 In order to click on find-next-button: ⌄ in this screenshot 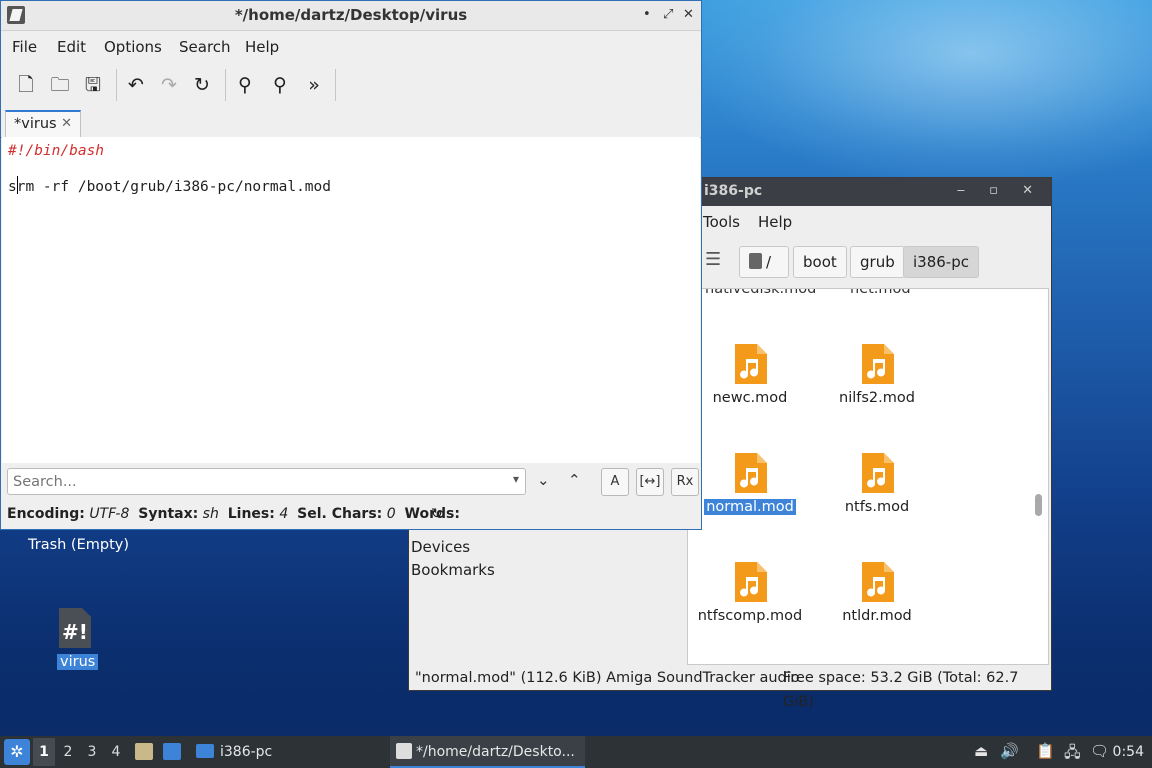, I will do `click(543, 480)`.